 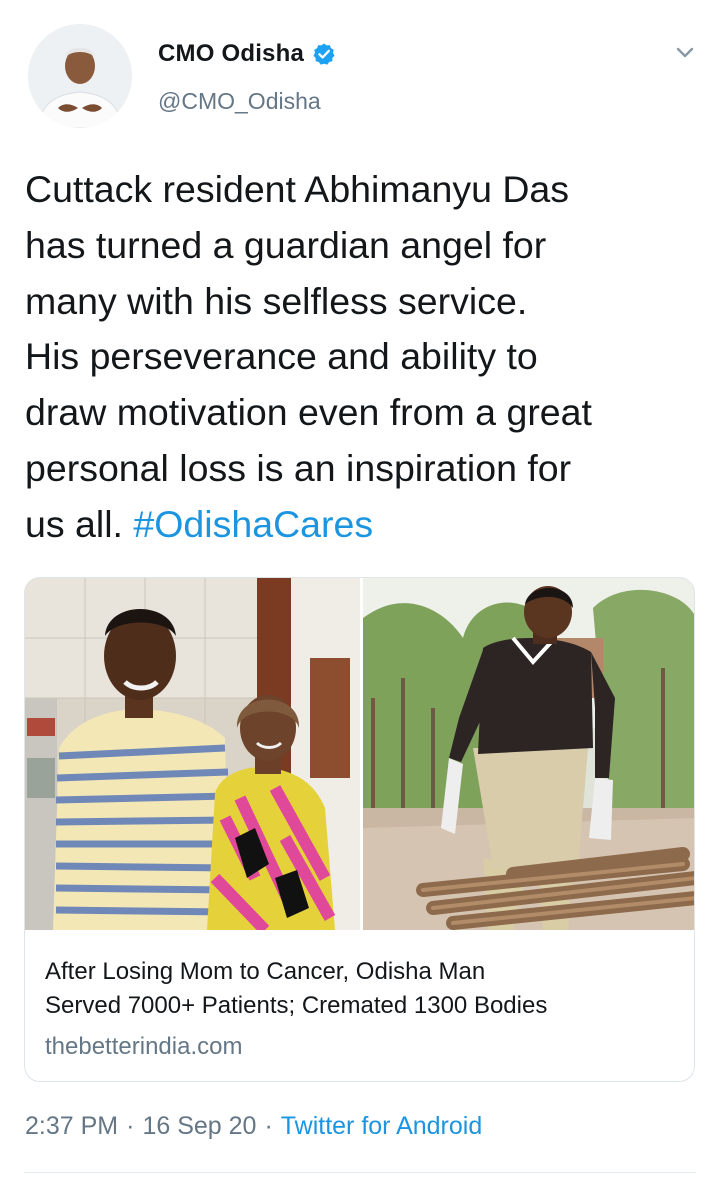 What do you see at coordinates (253, 524) in the screenshot?
I see `hashtag-link: #OdishaCares` at bounding box center [253, 524].